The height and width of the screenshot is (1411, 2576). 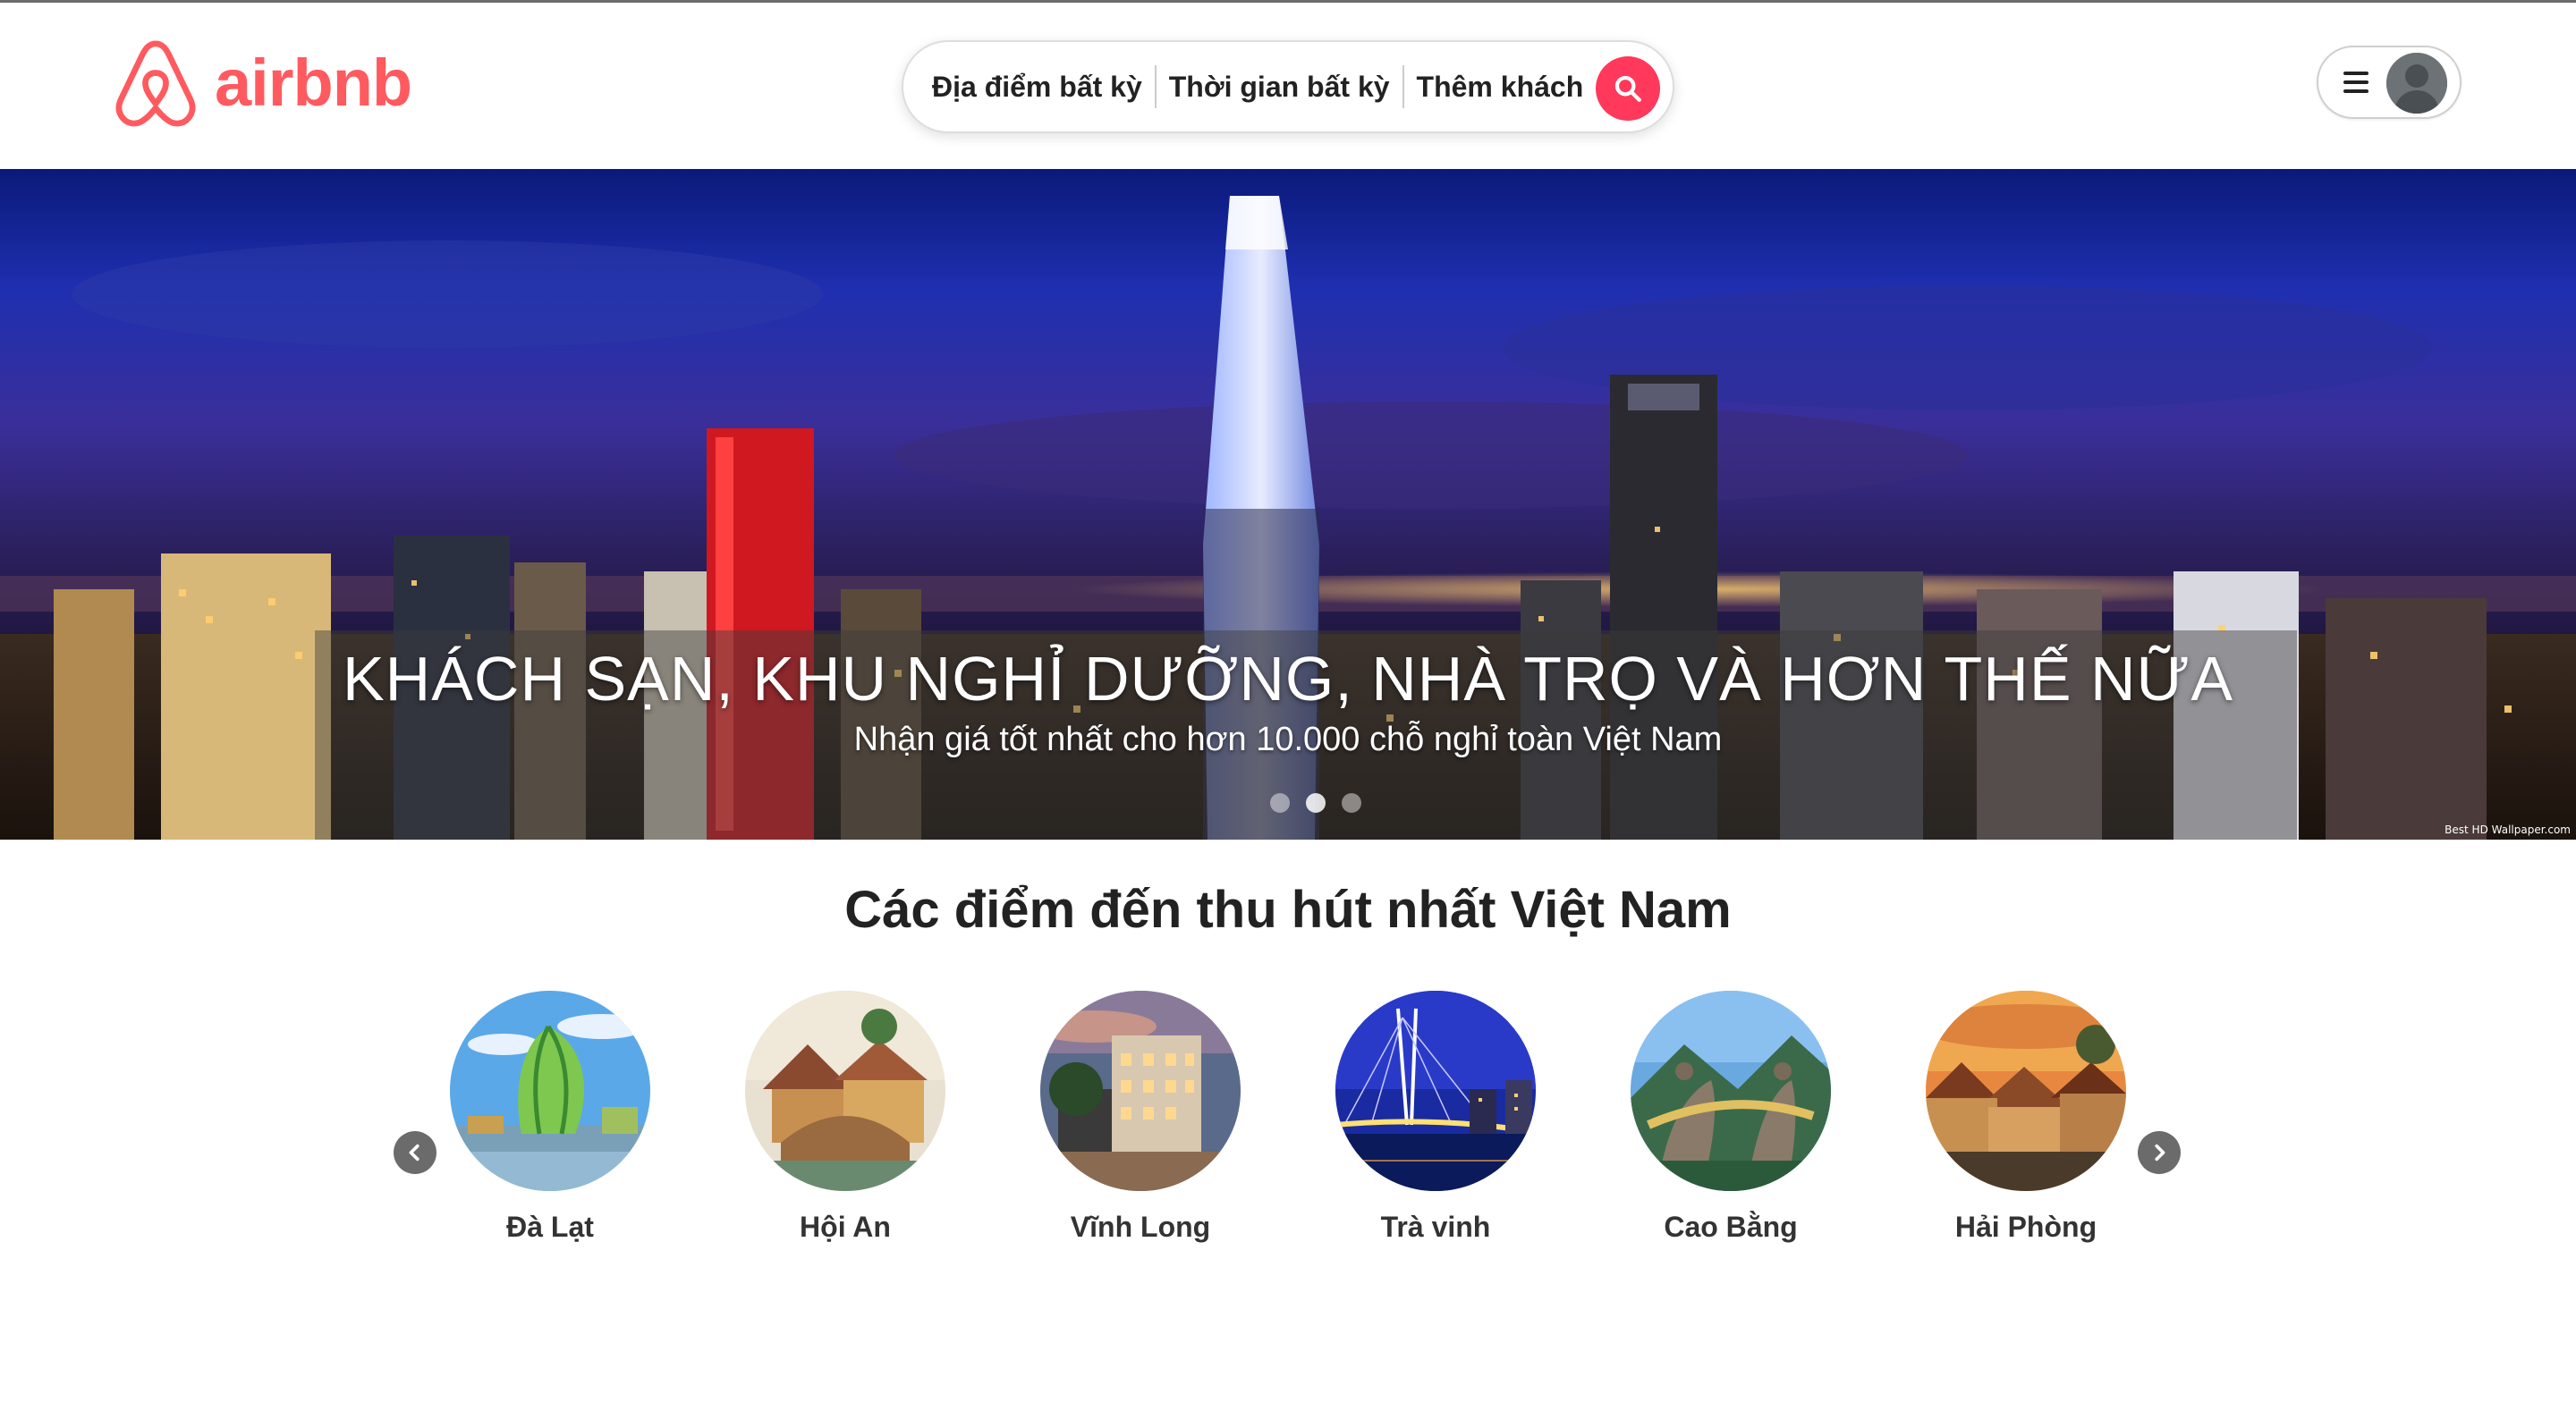 I want to click on carousel-prev-button, so click(x=415, y=1152).